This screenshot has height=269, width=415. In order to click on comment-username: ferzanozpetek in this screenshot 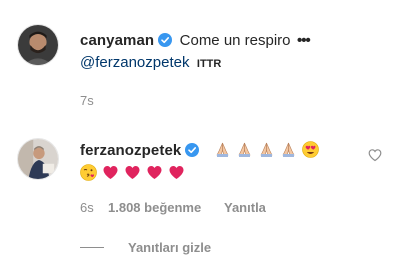, I will do `click(130, 150)`.